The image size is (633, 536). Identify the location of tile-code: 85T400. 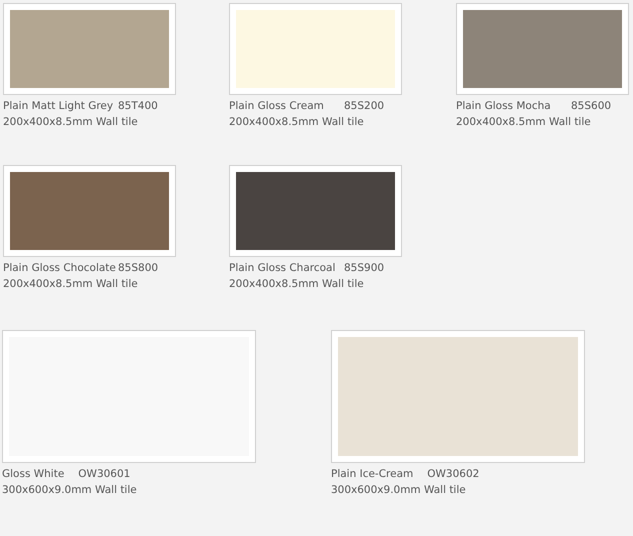
(138, 106).